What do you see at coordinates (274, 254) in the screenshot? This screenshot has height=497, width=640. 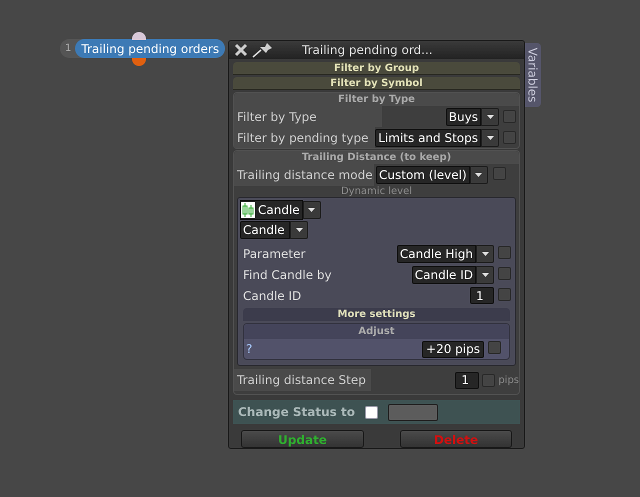 I see `field-label: Parameter` at bounding box center [274, 254].